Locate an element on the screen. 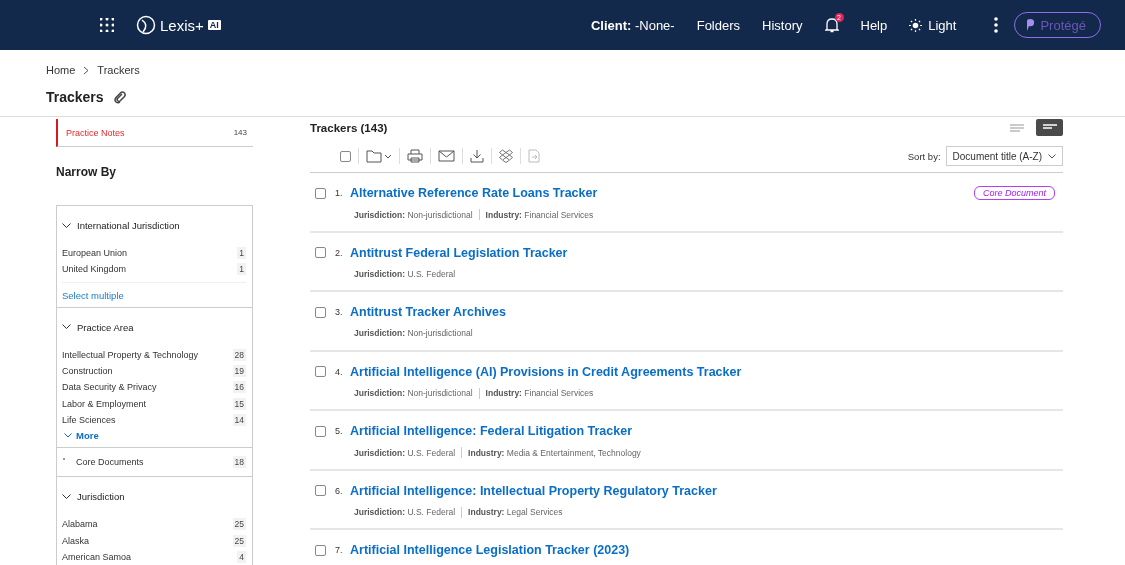  filter-option: Life Sciences is located at coordinates (89, 419).